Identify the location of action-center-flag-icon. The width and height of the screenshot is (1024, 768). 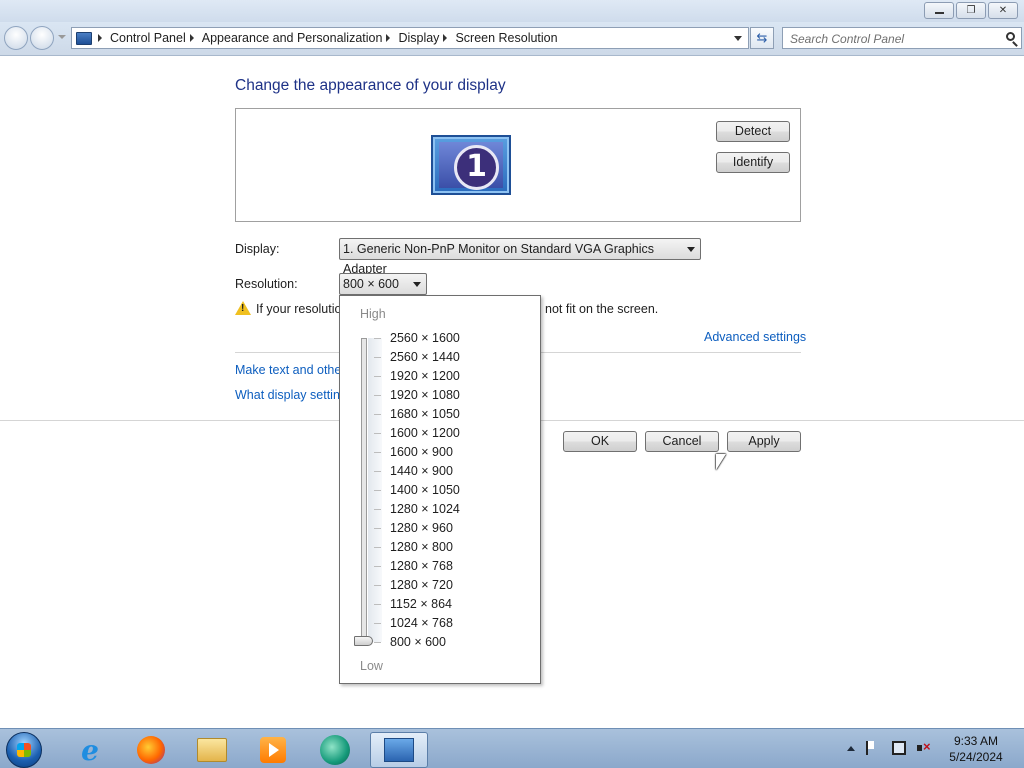
(873, 748).